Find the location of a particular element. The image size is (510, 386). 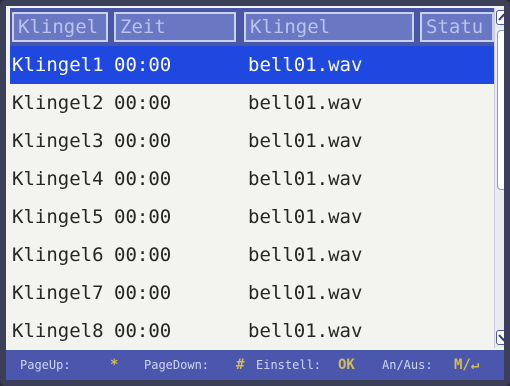

table-header: Klingel Zeit Klingel Statu is located at coordinates (252, 27).